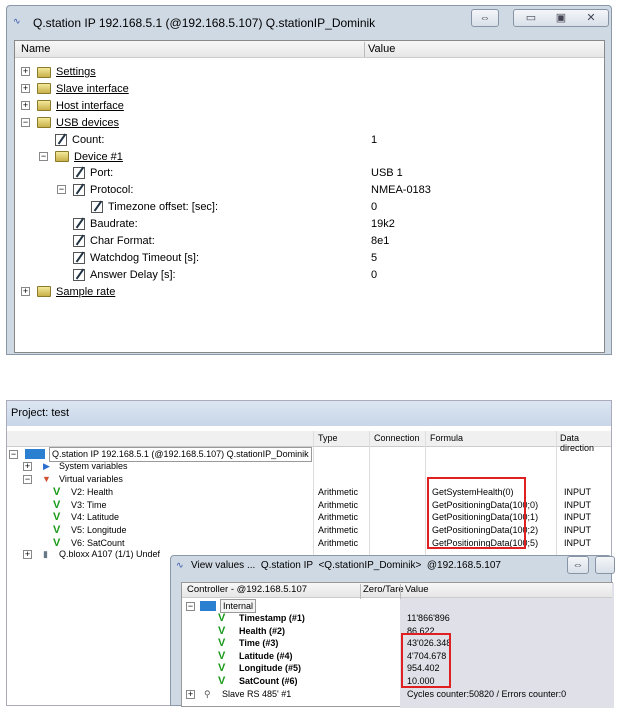  Describe the element at coordinates (585, 443) in the screenshot. I see `header-data-direction: Data direction` at that location.